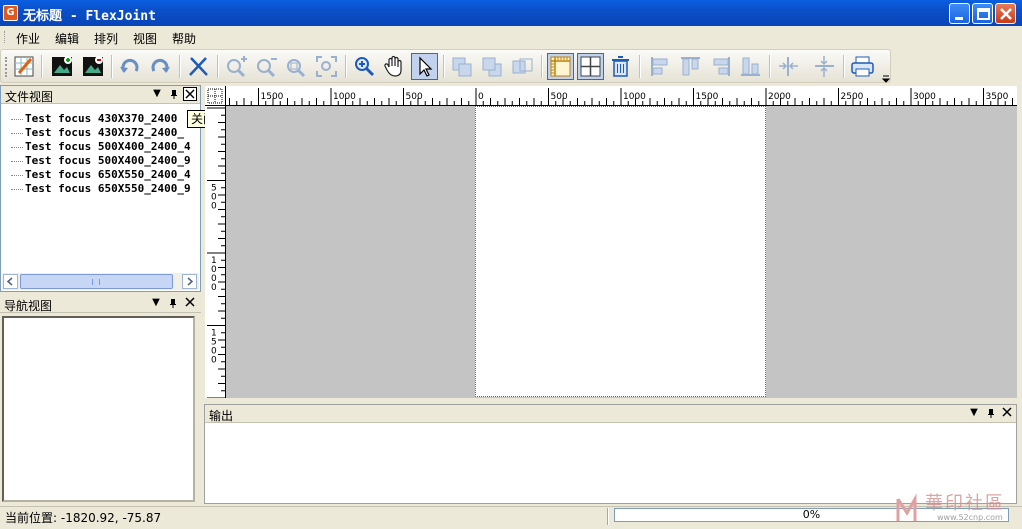  What do you see at coordinates (145, 38) in the screenshot?
I see `menu-view: 视图` at bounding box center [145, 38].